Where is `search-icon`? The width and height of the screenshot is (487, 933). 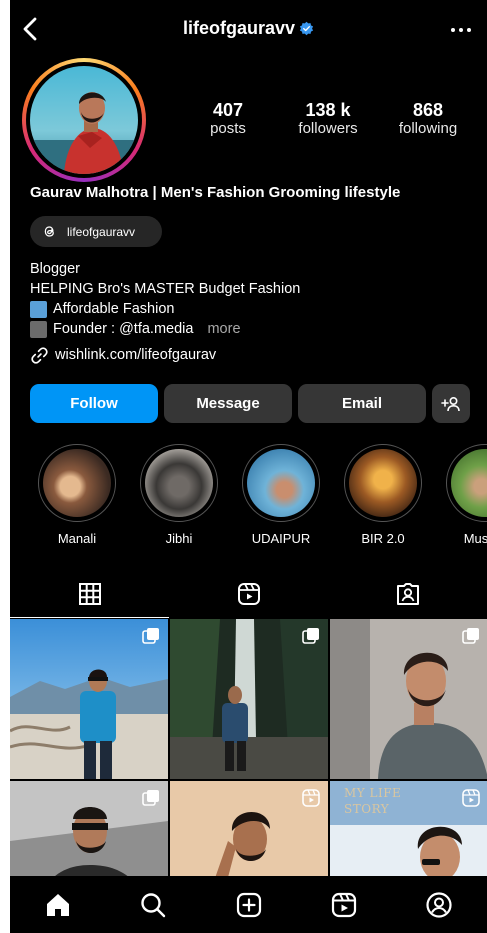 search-icon is located at coordinates (153, 904).